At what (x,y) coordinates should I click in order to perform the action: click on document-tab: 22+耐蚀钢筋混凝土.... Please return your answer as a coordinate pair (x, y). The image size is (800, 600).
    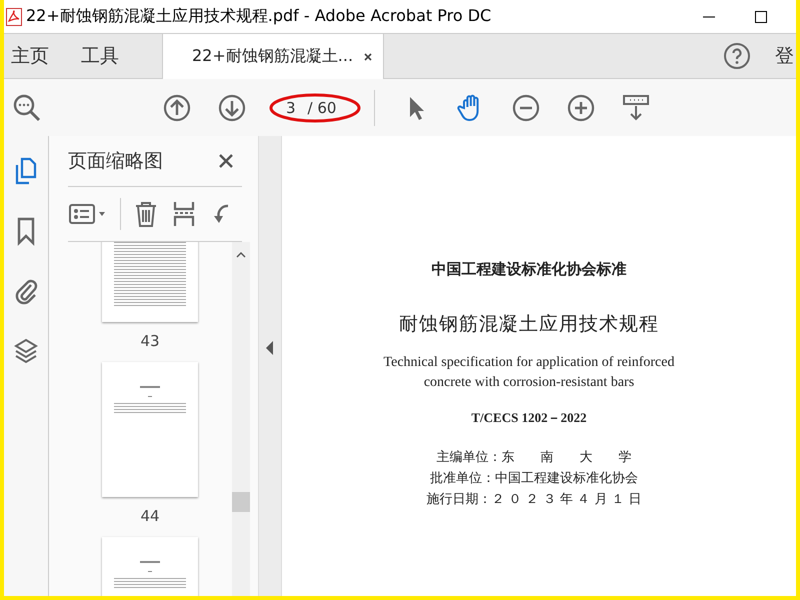
    Looking at the image, I should click on (273, 56).